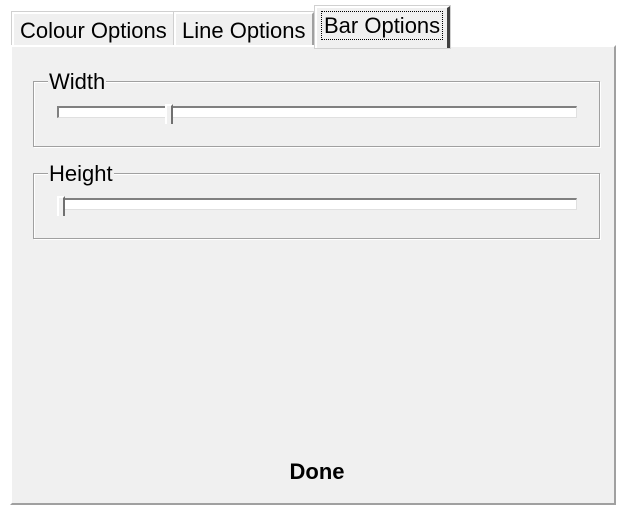  I want to click on tab-line-options-label: Line Options, so click(244, 30).